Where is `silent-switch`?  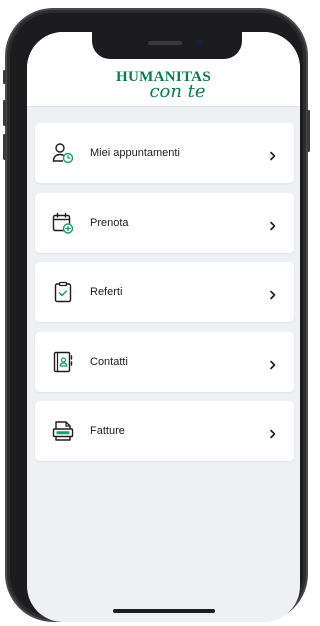 silent-switch is located at coordinates (4, 77).